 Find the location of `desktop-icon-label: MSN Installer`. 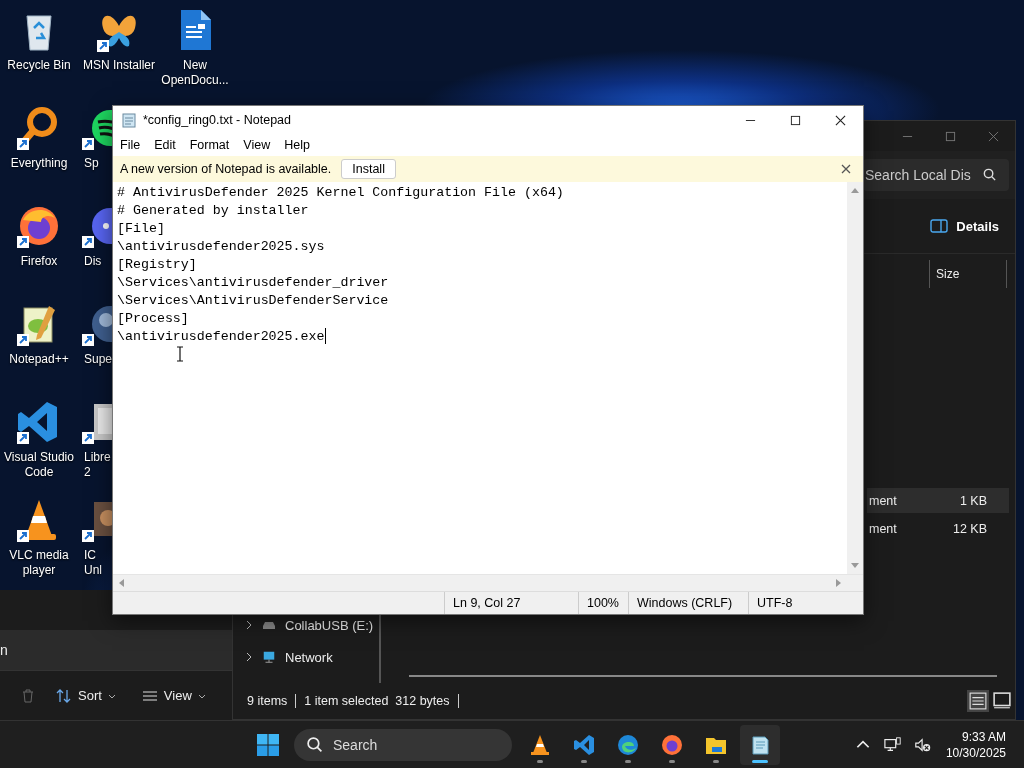

desktop-icon-label: MSN Installer is located at coordinates (119, 65).